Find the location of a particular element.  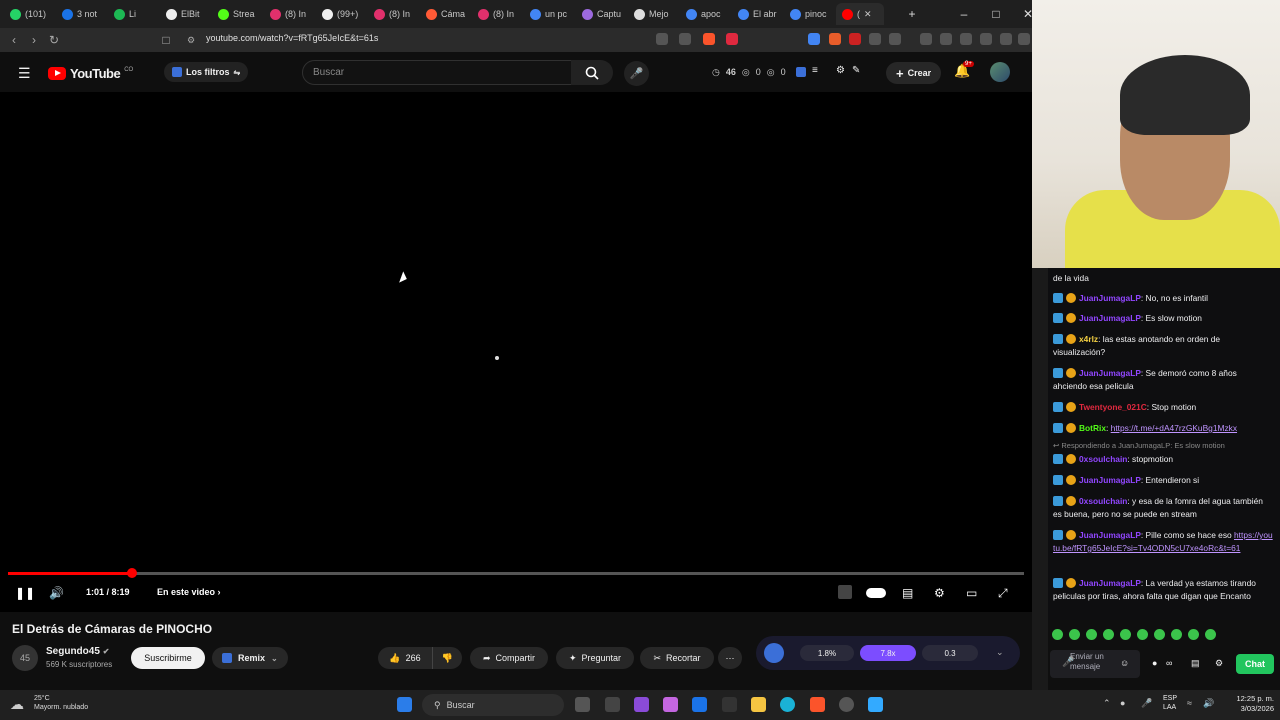

url-field: youtube.com/watch?v=fRTg65JeIcE&t=61s is located at coordinates (292, 38).